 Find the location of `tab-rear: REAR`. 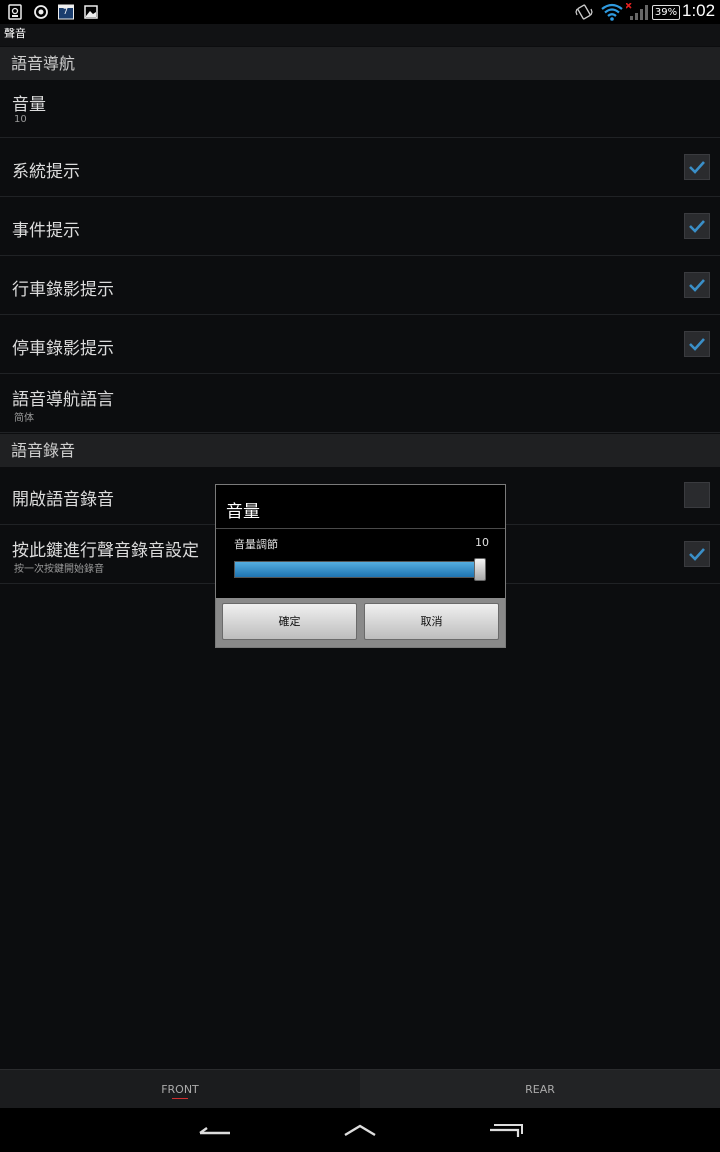

tab-rear: REAR is located at coordinates (540, 1089).